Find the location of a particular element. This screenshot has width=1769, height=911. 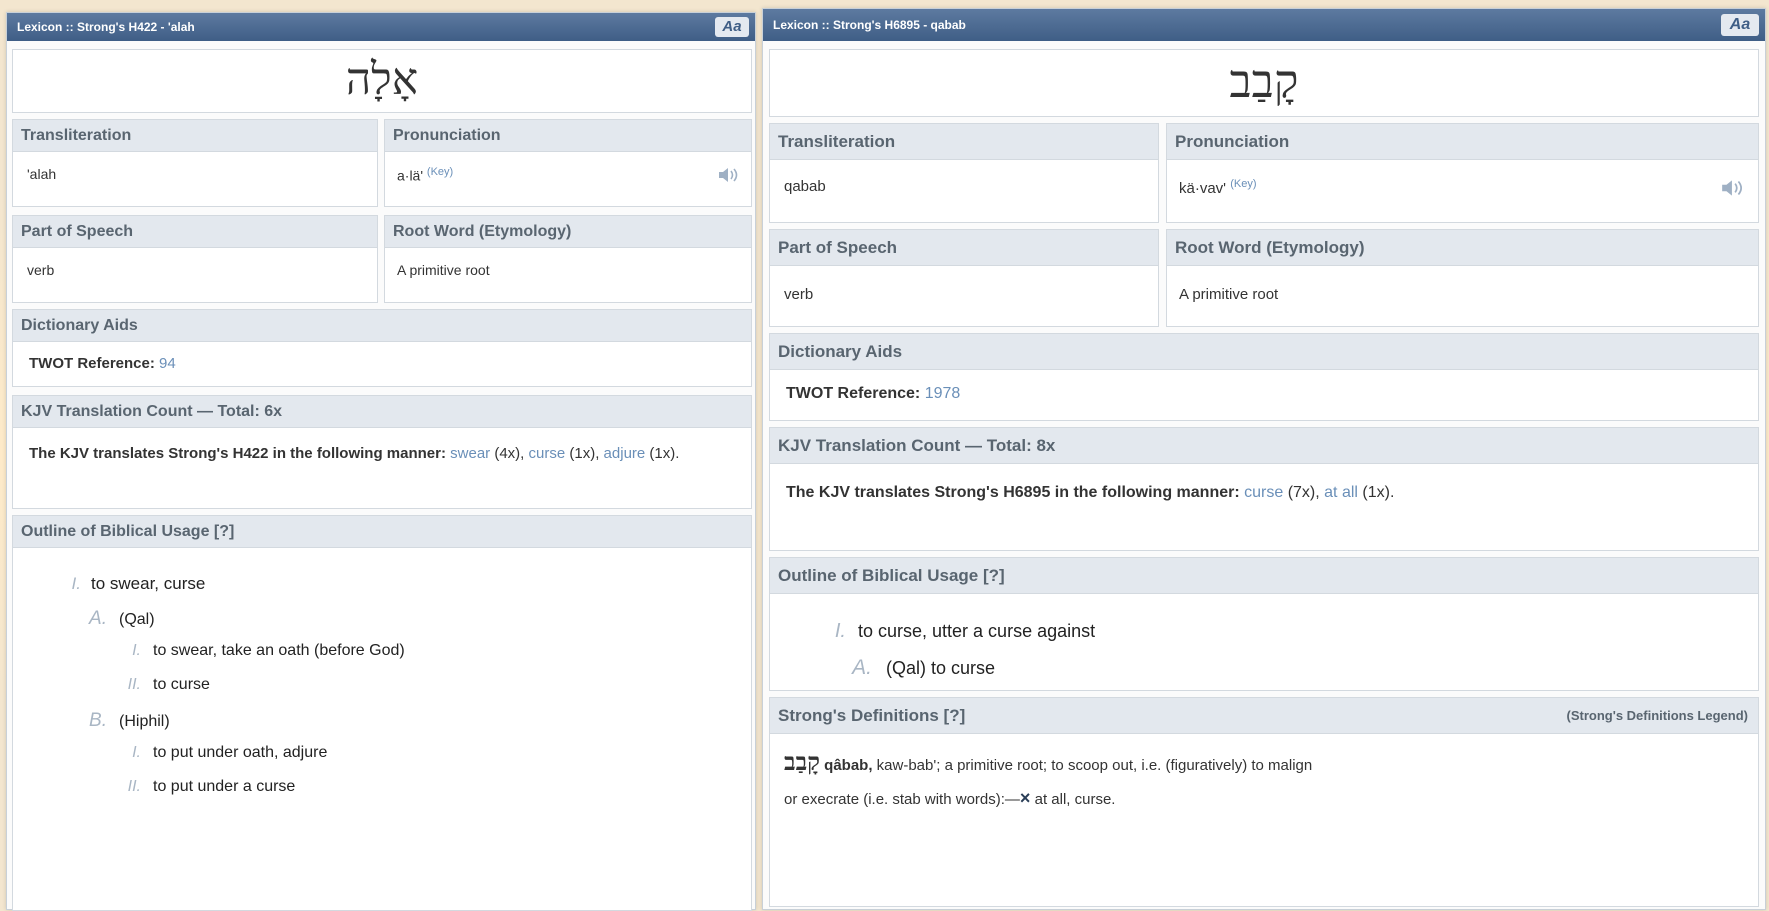

outline-item: I. to swear, curse is located at coordinates (134, 584).